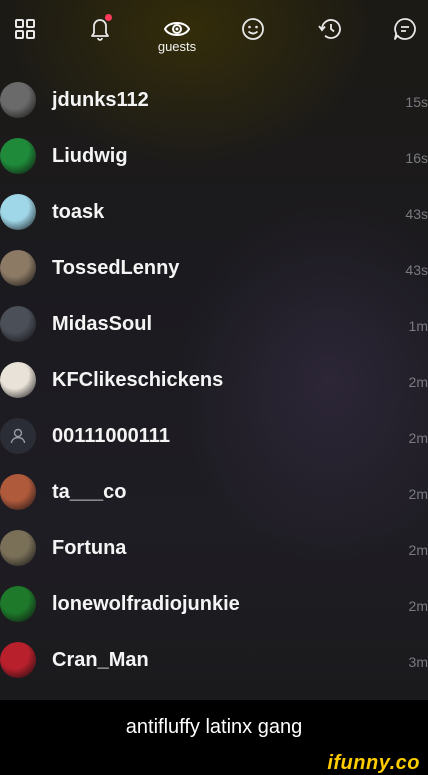  I want to click on guest-username: KFClikeschickens, so click(137, 380).